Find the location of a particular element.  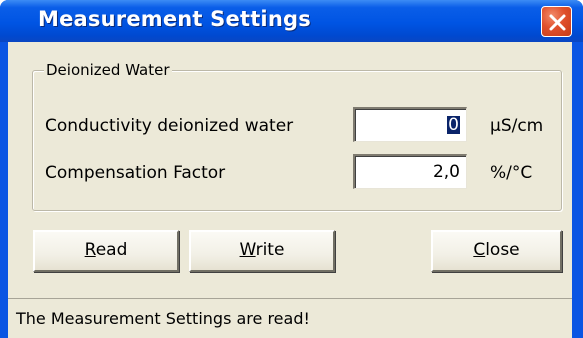

window-title: Measurement Settings is located at coordinates (174, 19).